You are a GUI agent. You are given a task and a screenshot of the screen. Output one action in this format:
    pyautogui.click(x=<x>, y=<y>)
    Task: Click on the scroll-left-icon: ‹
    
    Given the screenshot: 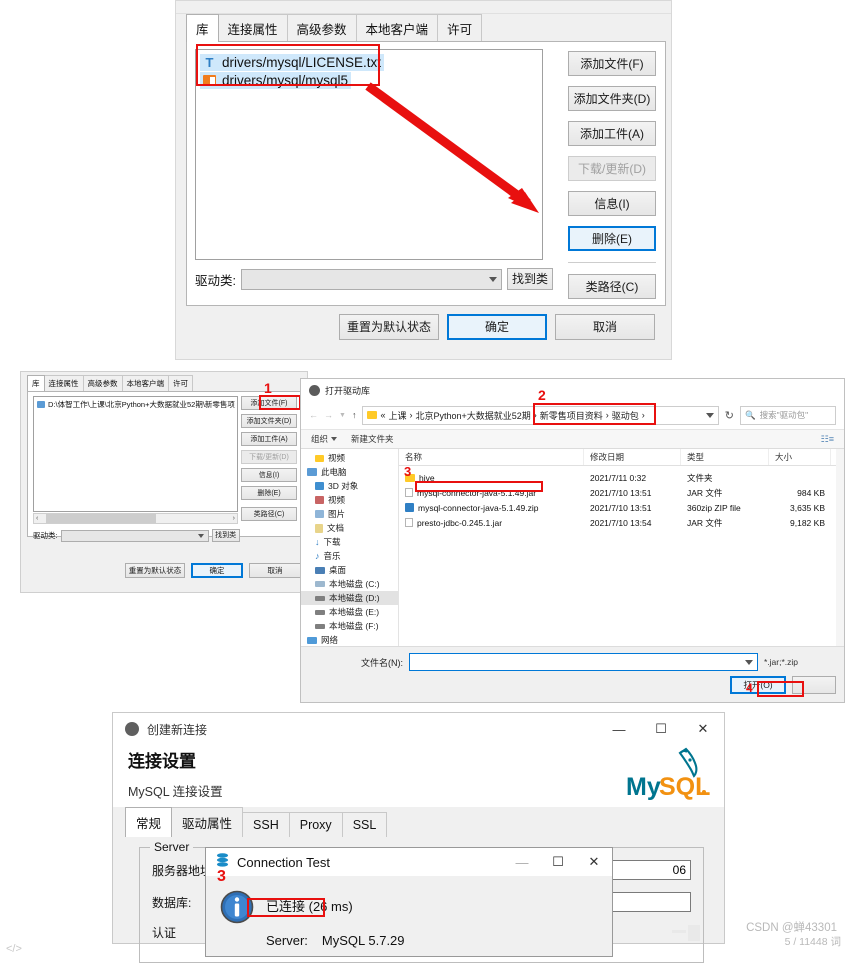 What is the action you would take?
    pyautogui.click(x=36, y=518)
    